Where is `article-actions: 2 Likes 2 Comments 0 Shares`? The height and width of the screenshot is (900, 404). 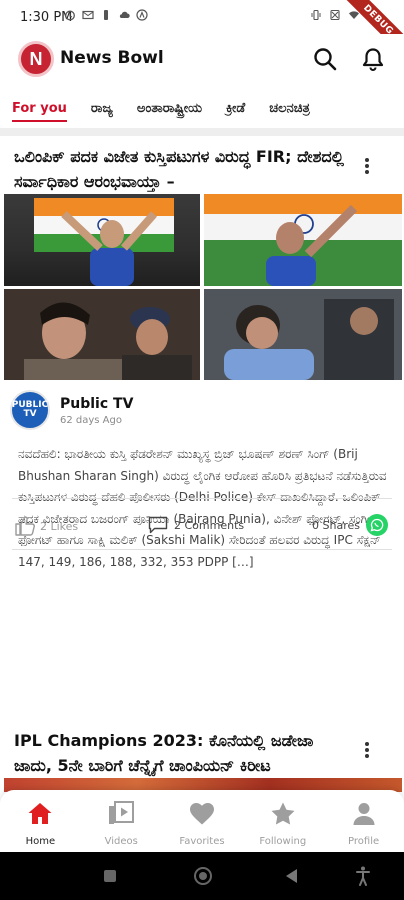 article-actions: 2 Likes 2 Comments 0 Shares is located at coordinates (202, 526).